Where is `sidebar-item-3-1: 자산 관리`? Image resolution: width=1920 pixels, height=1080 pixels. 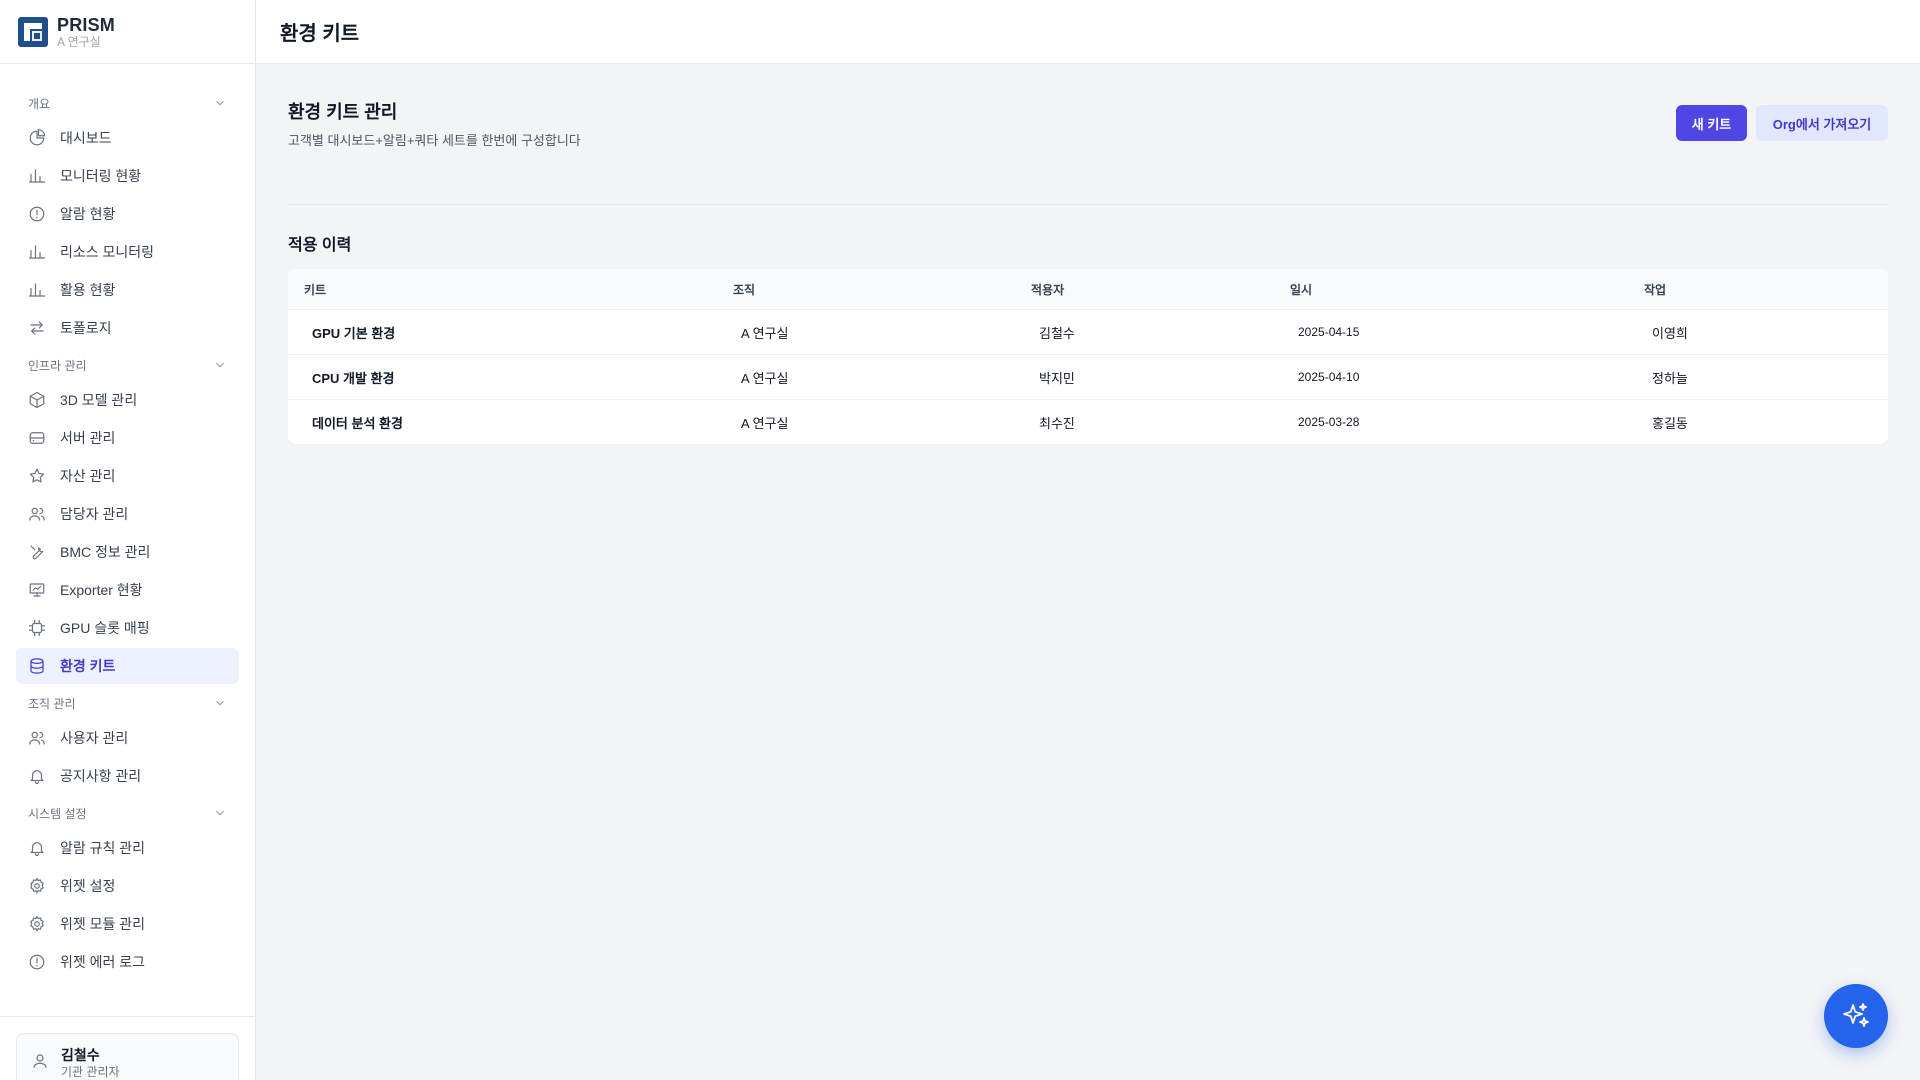 sidebar-item-3-1: 자산 관리 is located at coordinates (127, 476).